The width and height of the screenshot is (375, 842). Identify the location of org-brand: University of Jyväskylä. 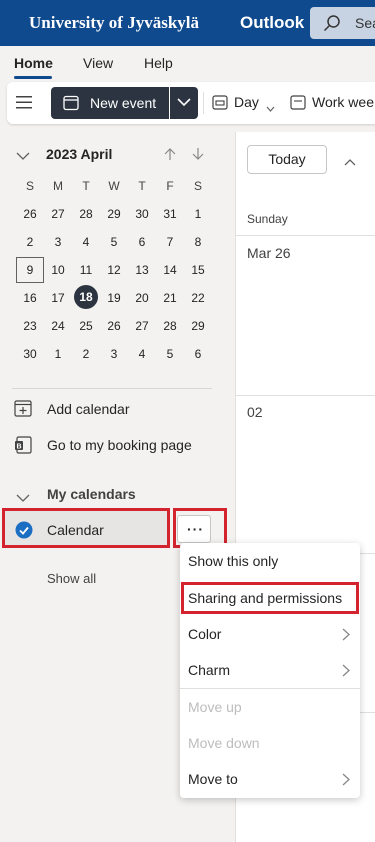
(114, 23).